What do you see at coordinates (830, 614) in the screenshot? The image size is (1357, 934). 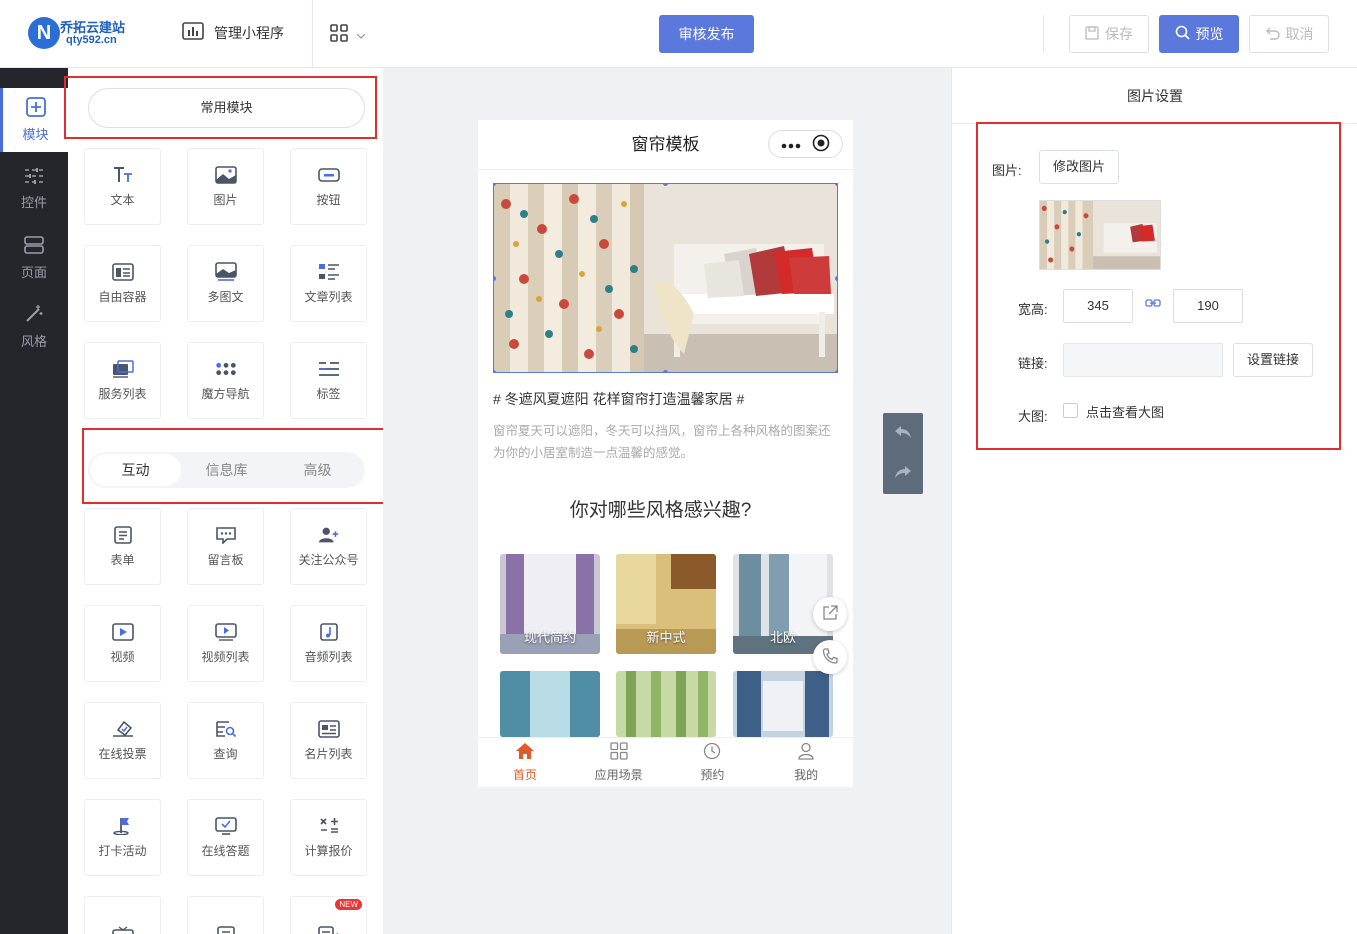 I see `share-button` at bounding box center [830, 614].